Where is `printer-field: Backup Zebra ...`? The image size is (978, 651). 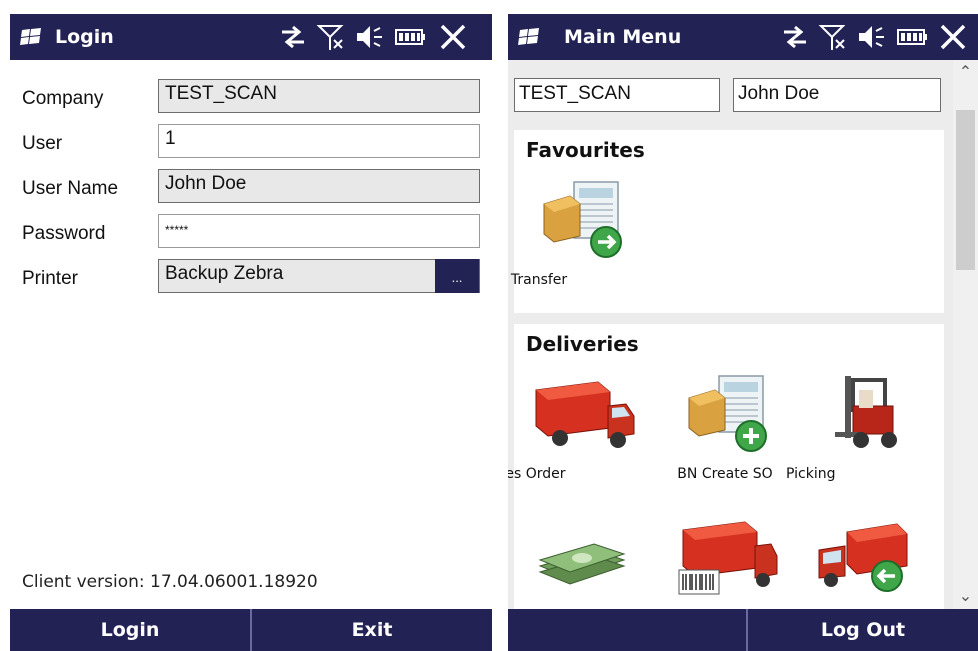
printer-field: Backup Zebra ... is located at coordinates (319, 276).